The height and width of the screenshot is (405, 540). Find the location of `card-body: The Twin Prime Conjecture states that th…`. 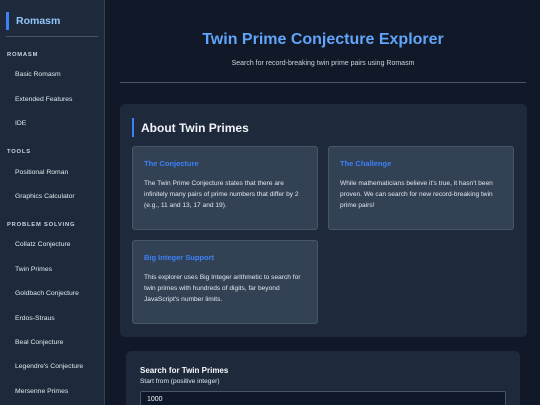

card-body: The Twin Prime Conjecture states that th… is located at coordinates (221, 194).